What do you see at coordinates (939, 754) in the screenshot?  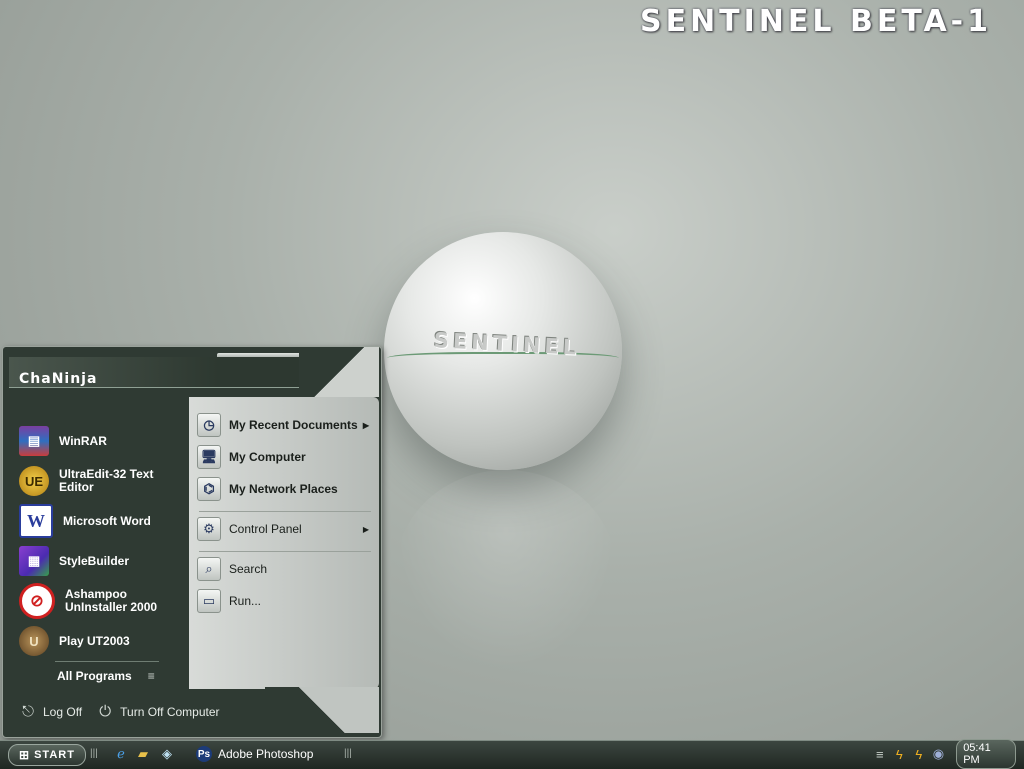 I see `volume-icon: ◉` at bounding box center [939, 754].